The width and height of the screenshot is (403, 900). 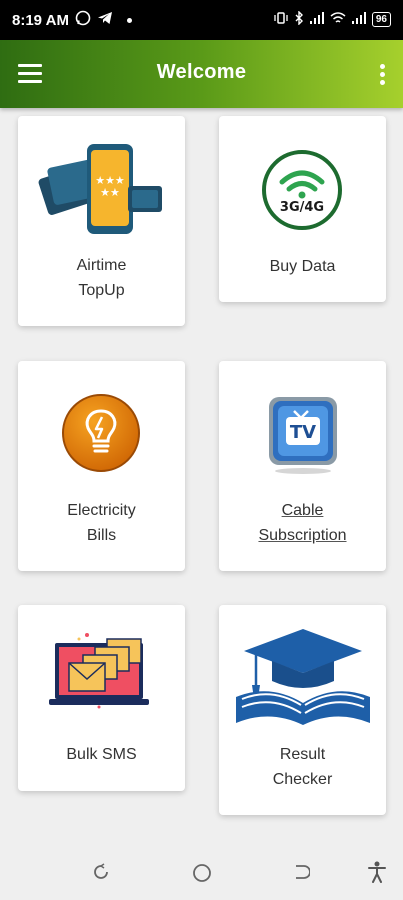 I want to click on envelopes-laptop-icon, so click(x=99, y=671).